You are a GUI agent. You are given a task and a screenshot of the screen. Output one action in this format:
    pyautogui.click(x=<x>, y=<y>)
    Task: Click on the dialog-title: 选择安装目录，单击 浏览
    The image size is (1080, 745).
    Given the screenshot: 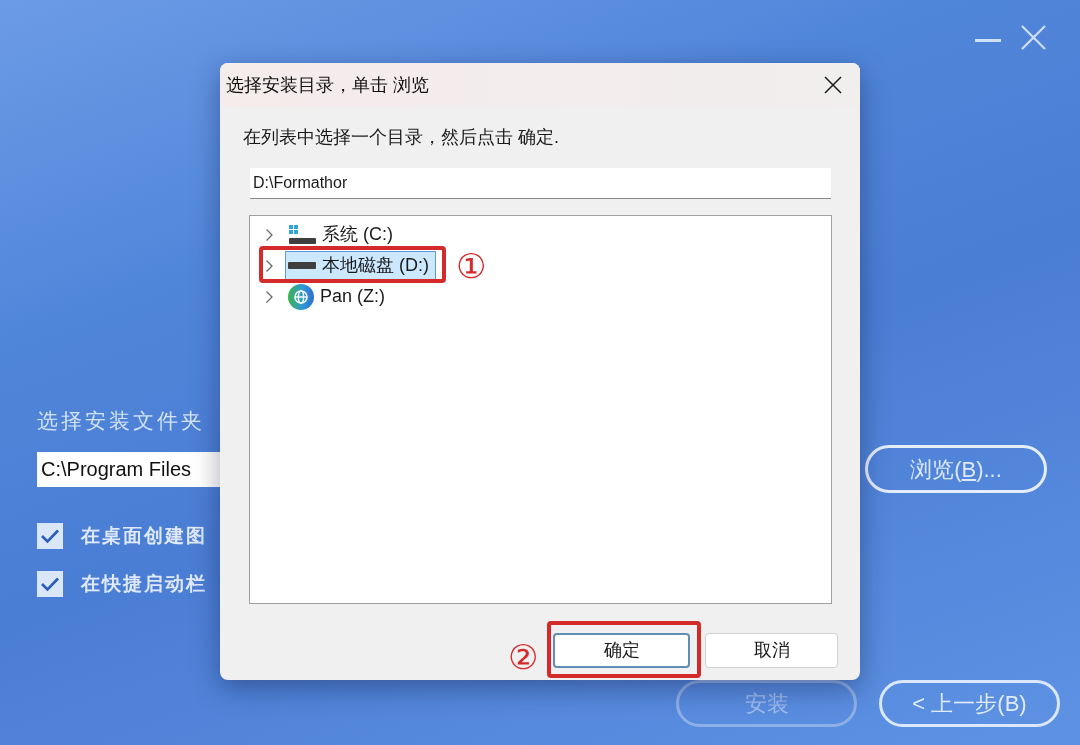 What is the action you would take?
    pyautogui.click(x=327, y=85)
    